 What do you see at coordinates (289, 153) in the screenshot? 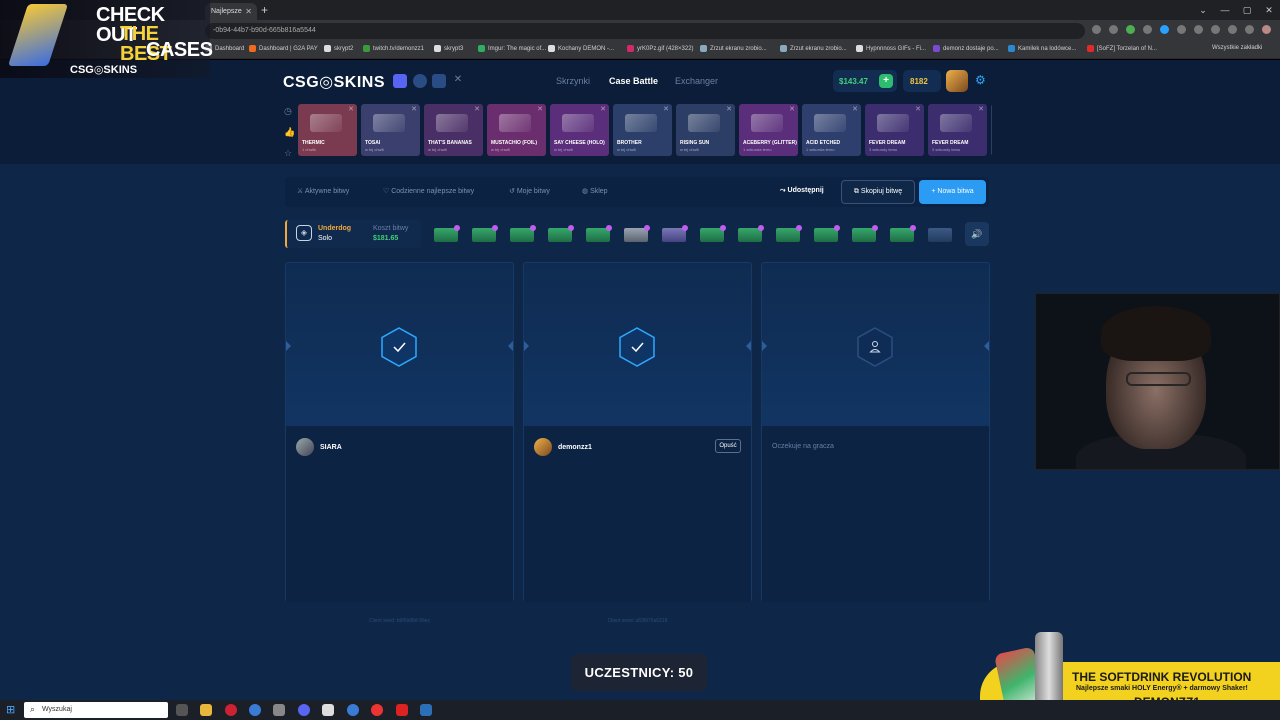
I see `star-icon: ☆` at bounding box center [289, 153].